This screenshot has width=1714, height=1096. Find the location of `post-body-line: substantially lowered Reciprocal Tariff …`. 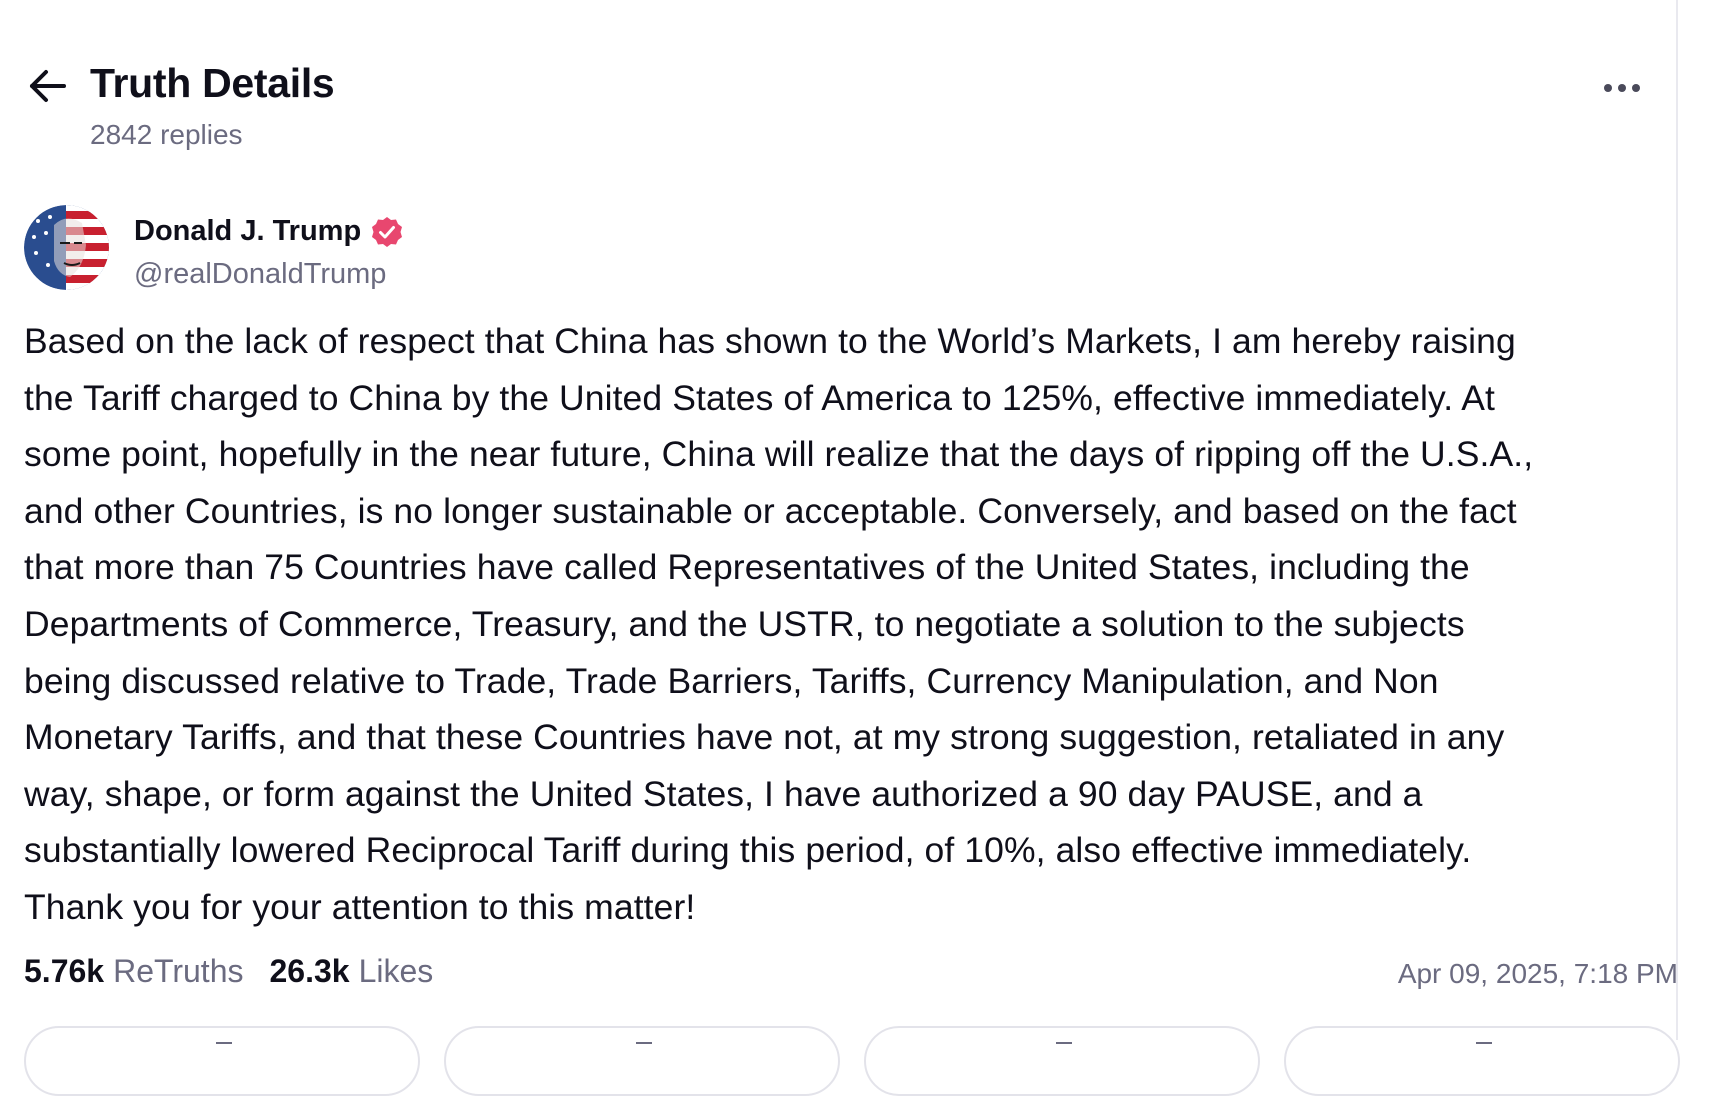

post-body-line: substantially lowered Reciprocal Tariff … is located at coordinates (748, 850).